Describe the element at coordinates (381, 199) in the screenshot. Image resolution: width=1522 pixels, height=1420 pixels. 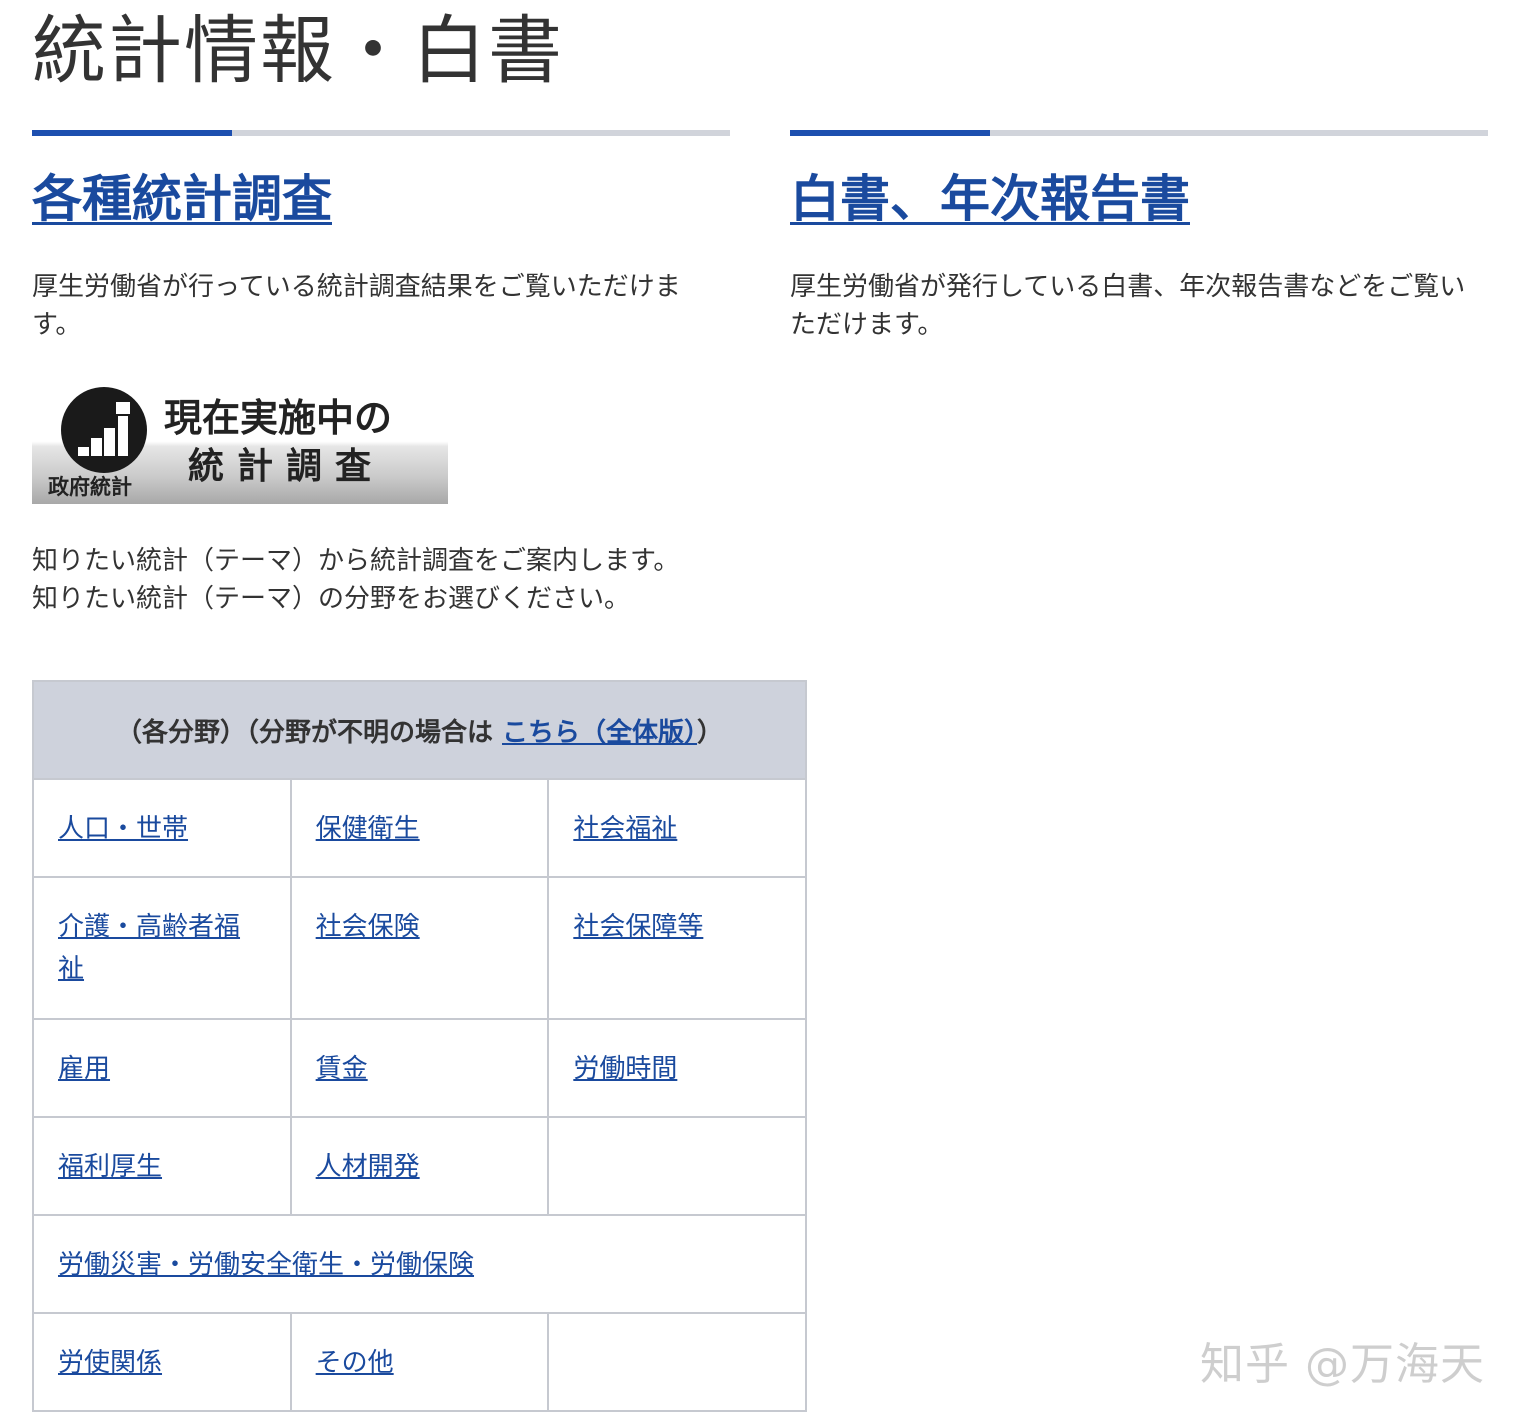
I see `statistics-survey-heading: 各種統計調査` at that location.